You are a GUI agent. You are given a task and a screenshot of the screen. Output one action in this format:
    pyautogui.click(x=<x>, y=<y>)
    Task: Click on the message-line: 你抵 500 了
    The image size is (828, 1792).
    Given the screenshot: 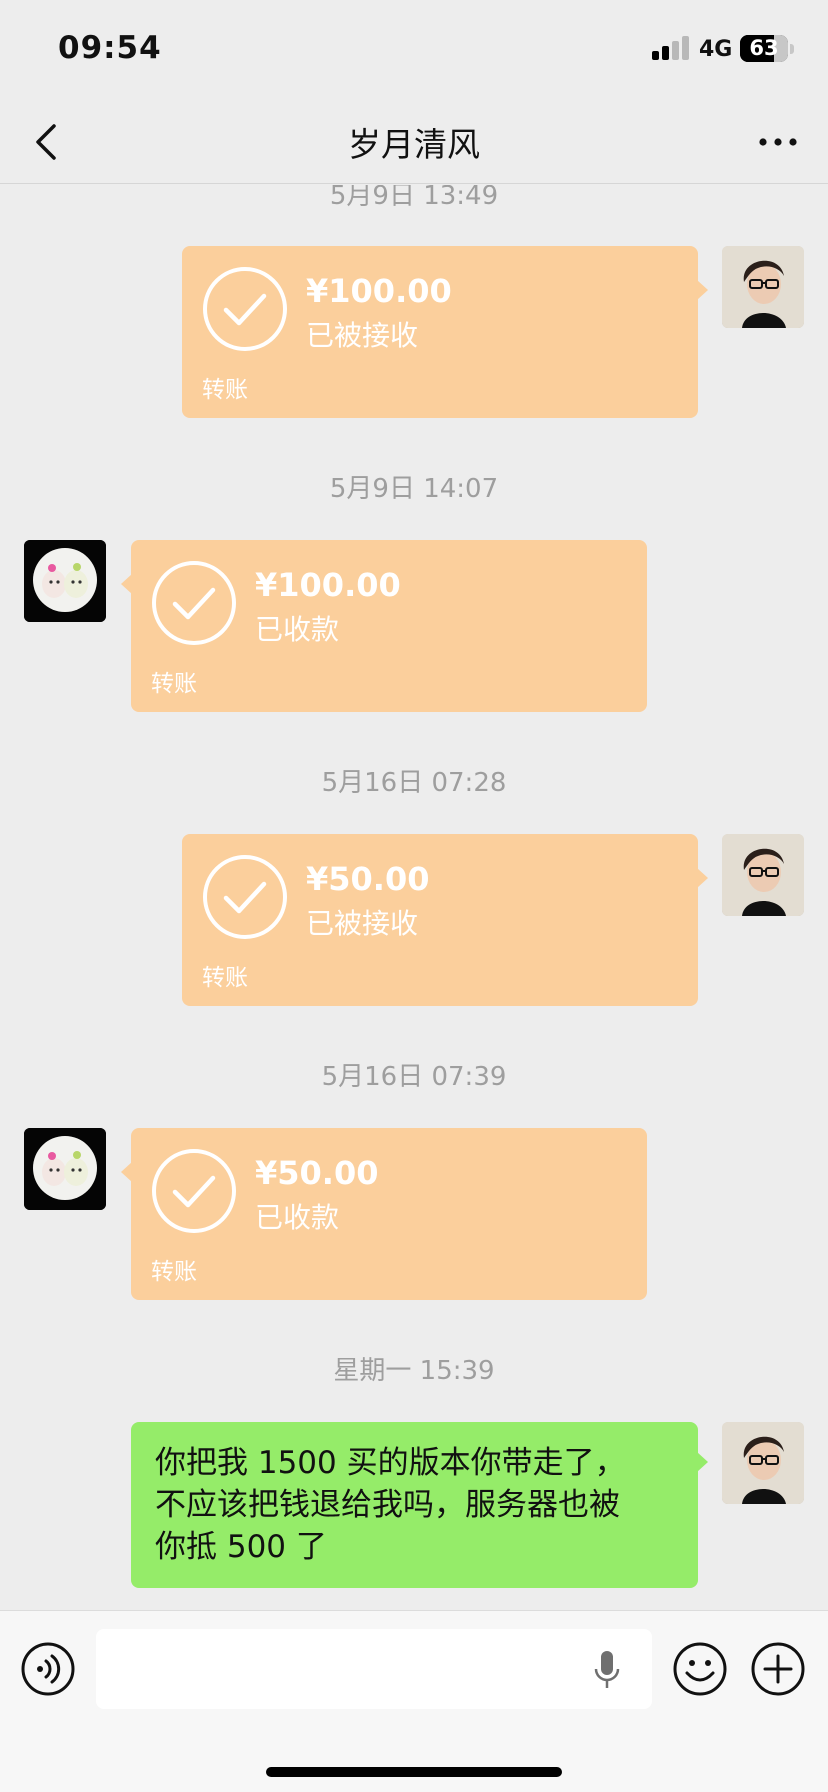 What is the action you would take?
    pyautogui.click(x=241, y=1547)
    